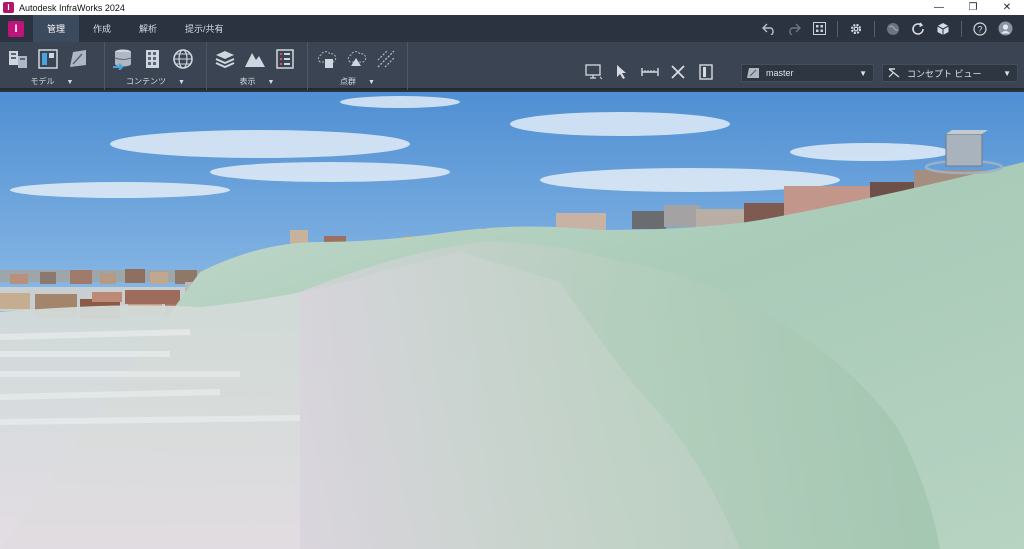 This screenshot has height=549, width=1024. Describe the element at coordinates (780, 73) in the screenshot. I see `proposal-value: master` at that location.